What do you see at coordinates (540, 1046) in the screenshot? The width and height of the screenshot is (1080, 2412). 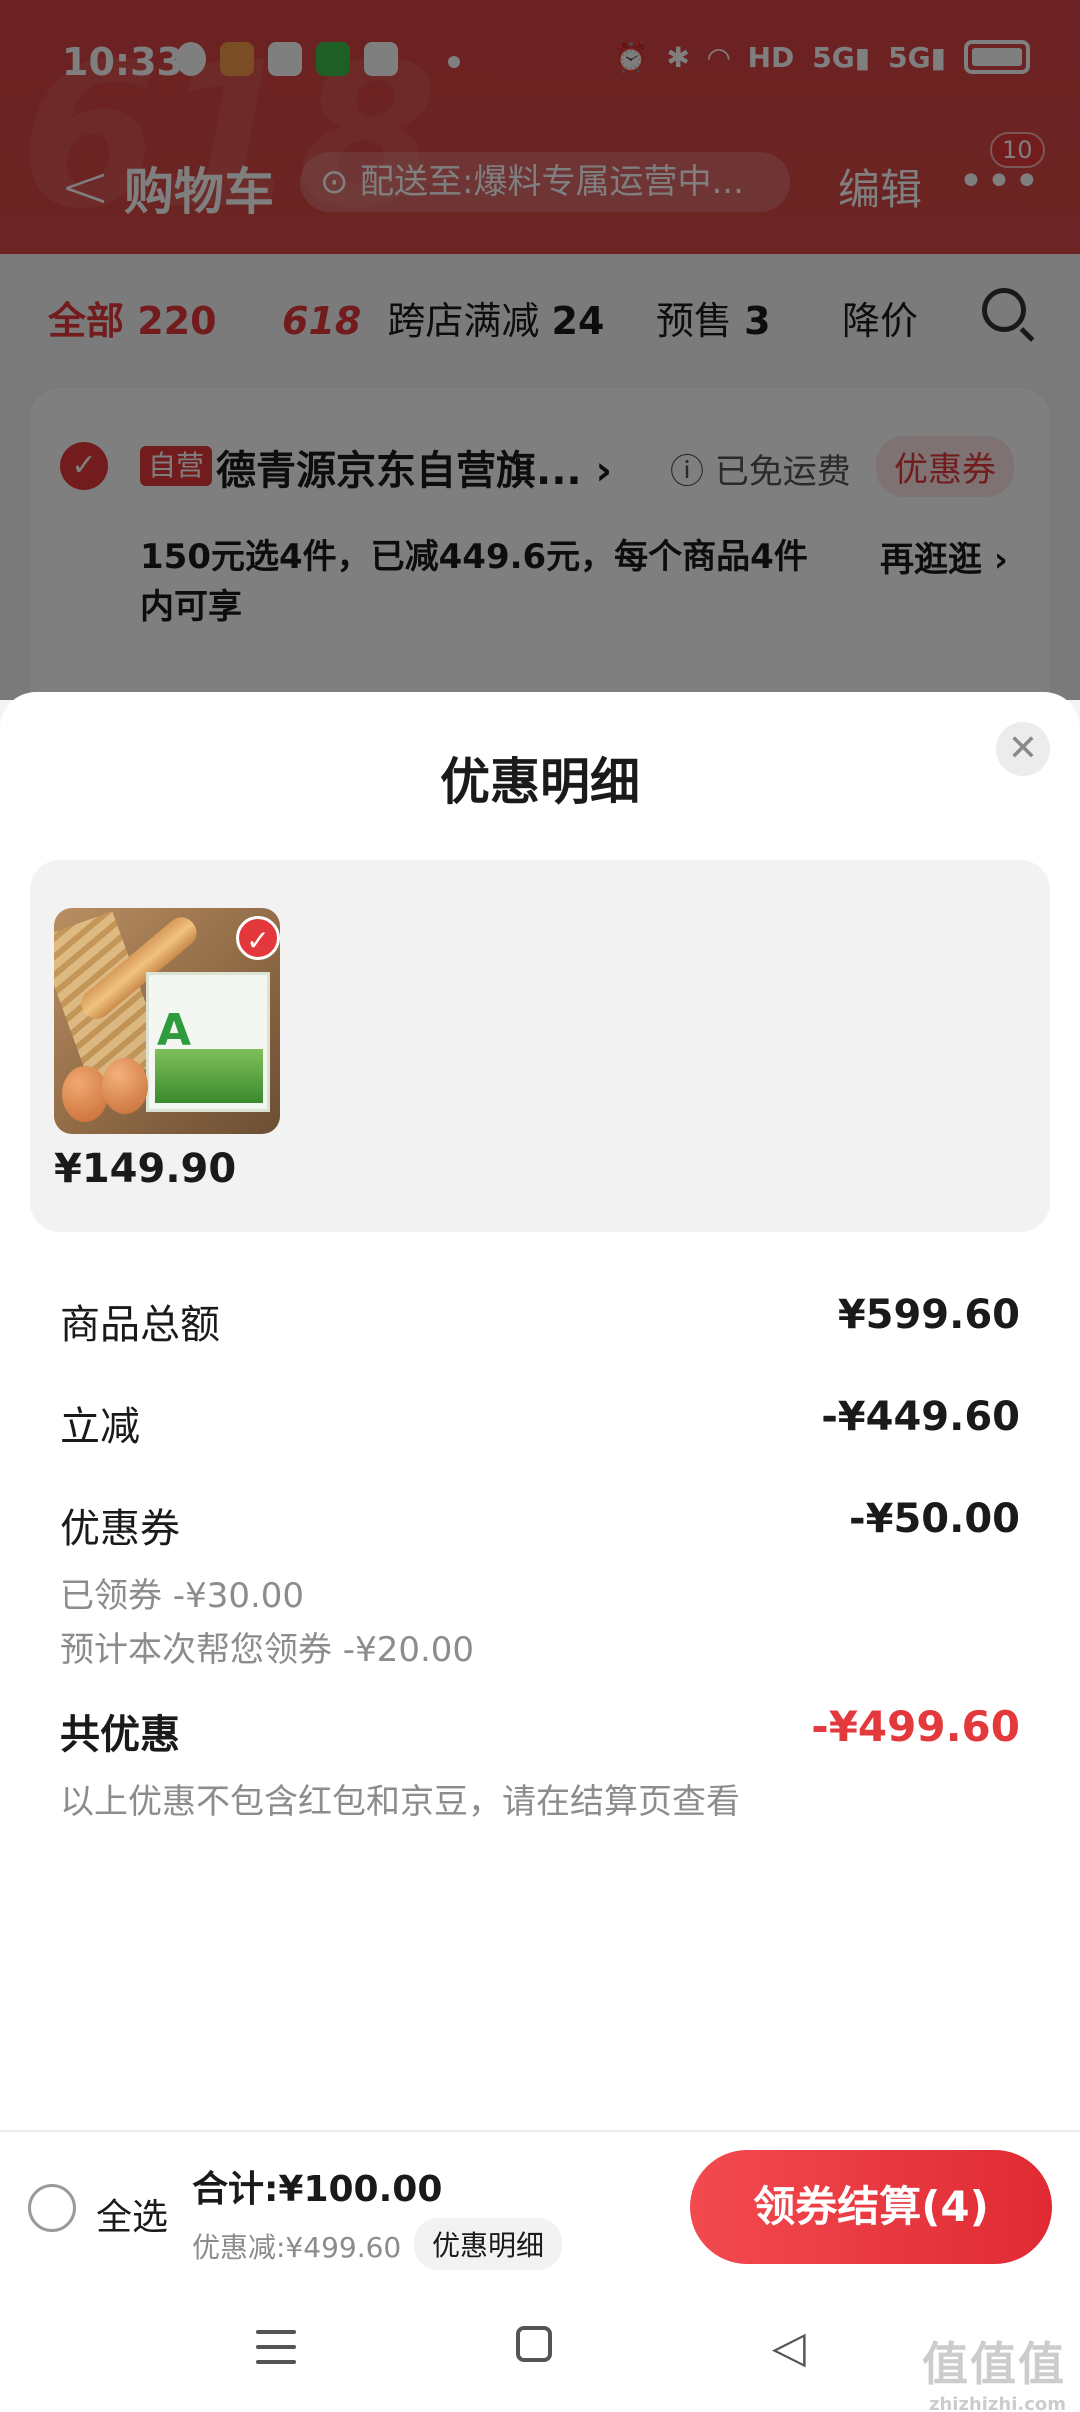 I see `product-box: A ✓ ¥149.90` at bounding box center [540, 1046].